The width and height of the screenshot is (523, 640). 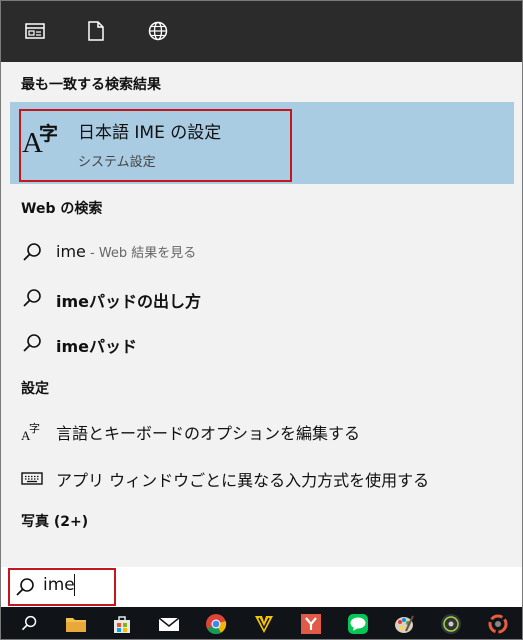 I want to click on web-result-main: imeパッド, so click(x=97, y=346).